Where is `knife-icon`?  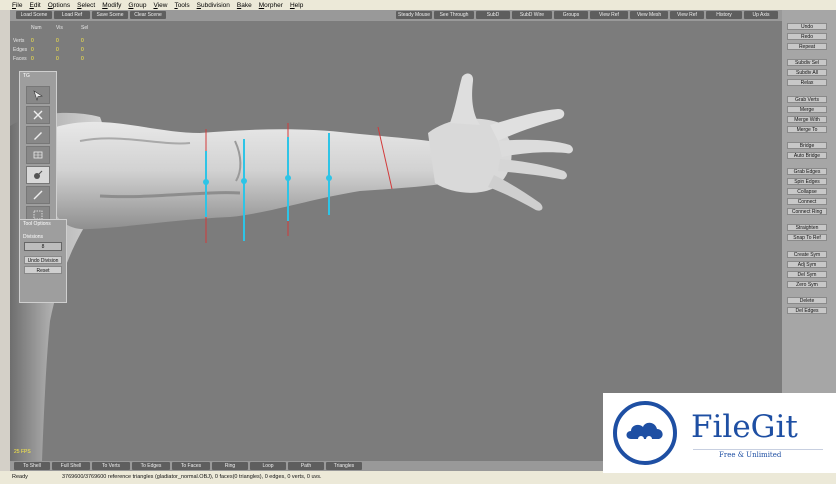 knife-icon is located at coordinates (38, 195).